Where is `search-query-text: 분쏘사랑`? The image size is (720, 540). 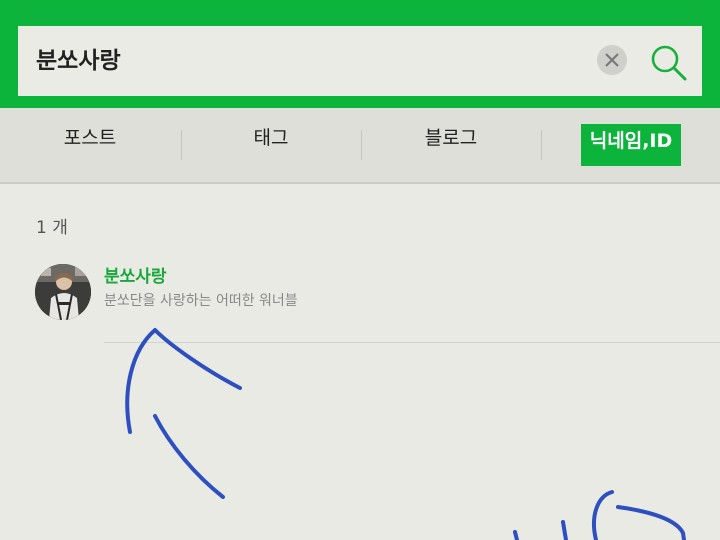 search-query-text: 분쏘사랑 is located at coordinates (78, 61).